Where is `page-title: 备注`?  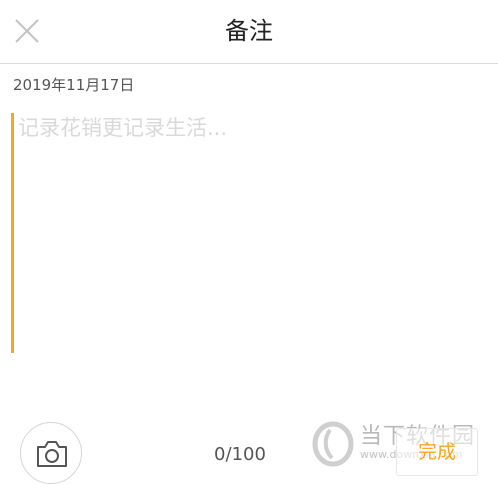 page-title: 备注 is located at coordinates (249, 31).